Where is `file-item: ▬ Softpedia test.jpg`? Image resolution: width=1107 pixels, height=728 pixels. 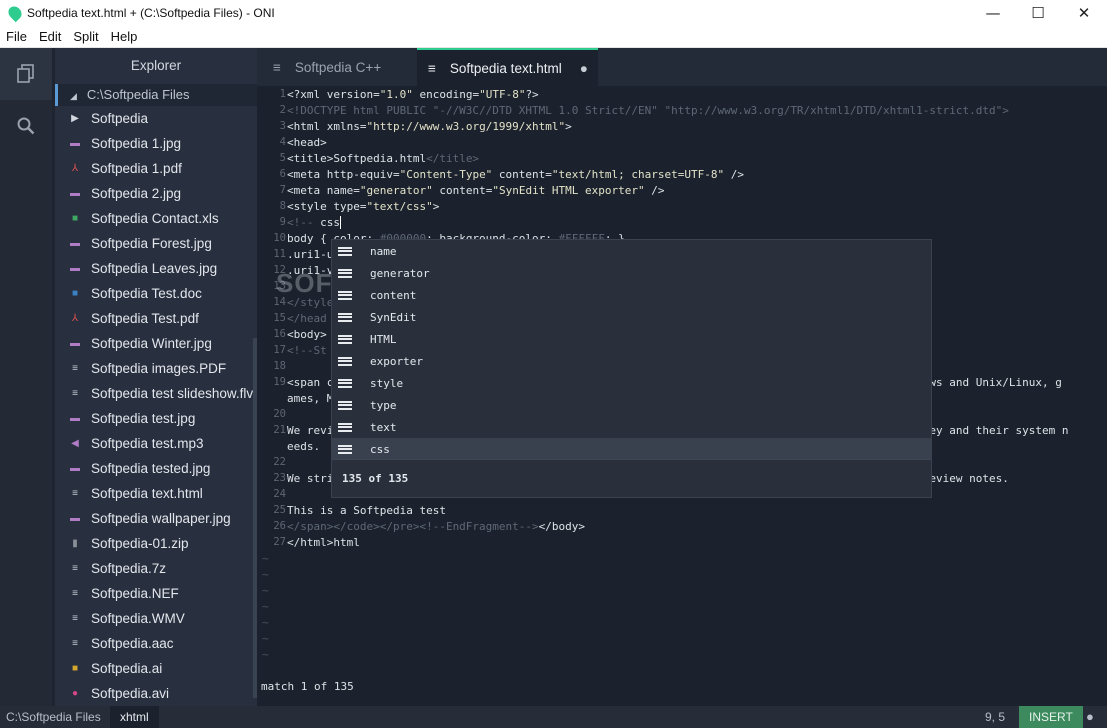
file-item: ▬ Softpedia test.jpg is located at coordinates (156, 418).